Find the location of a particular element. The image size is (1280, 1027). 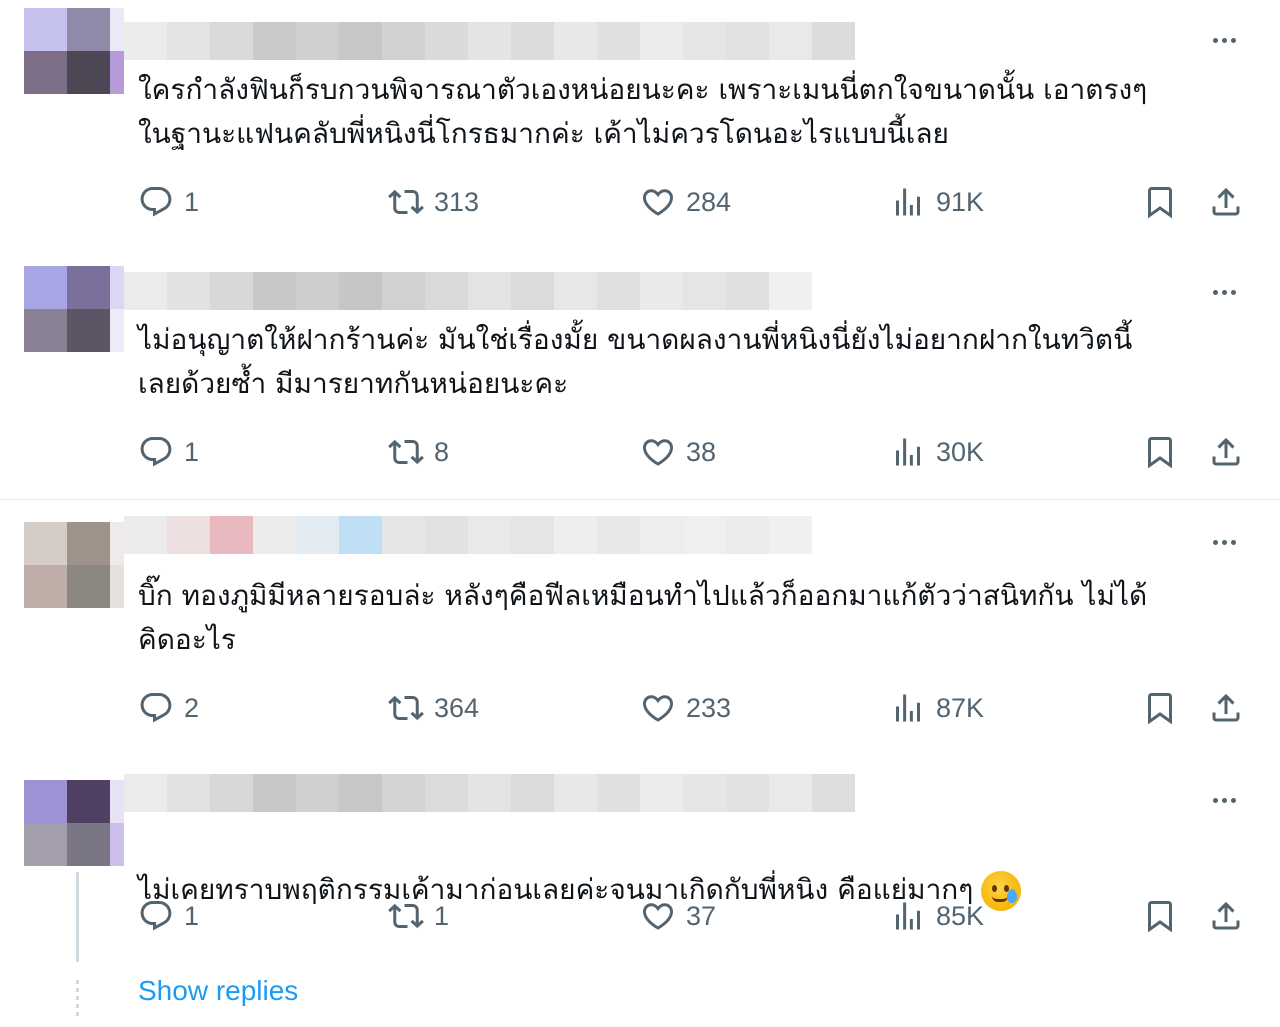

views-button: 30K is located at coordinates (937, 452).